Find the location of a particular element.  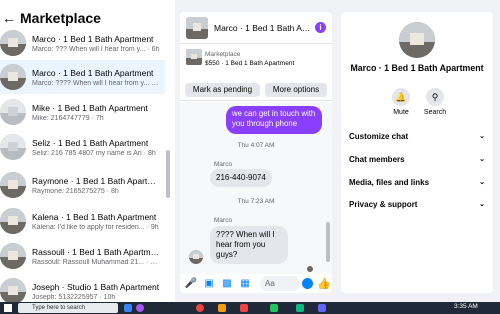

message-composer: 🎤 ▣ ▩ ▦ Aa 👍 is located at coordinates (256, 283).